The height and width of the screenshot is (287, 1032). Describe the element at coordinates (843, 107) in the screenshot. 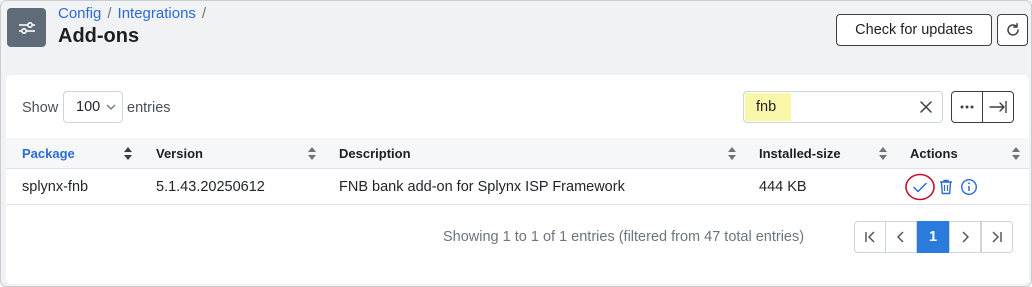

I see `search-input: fnb` at that location.